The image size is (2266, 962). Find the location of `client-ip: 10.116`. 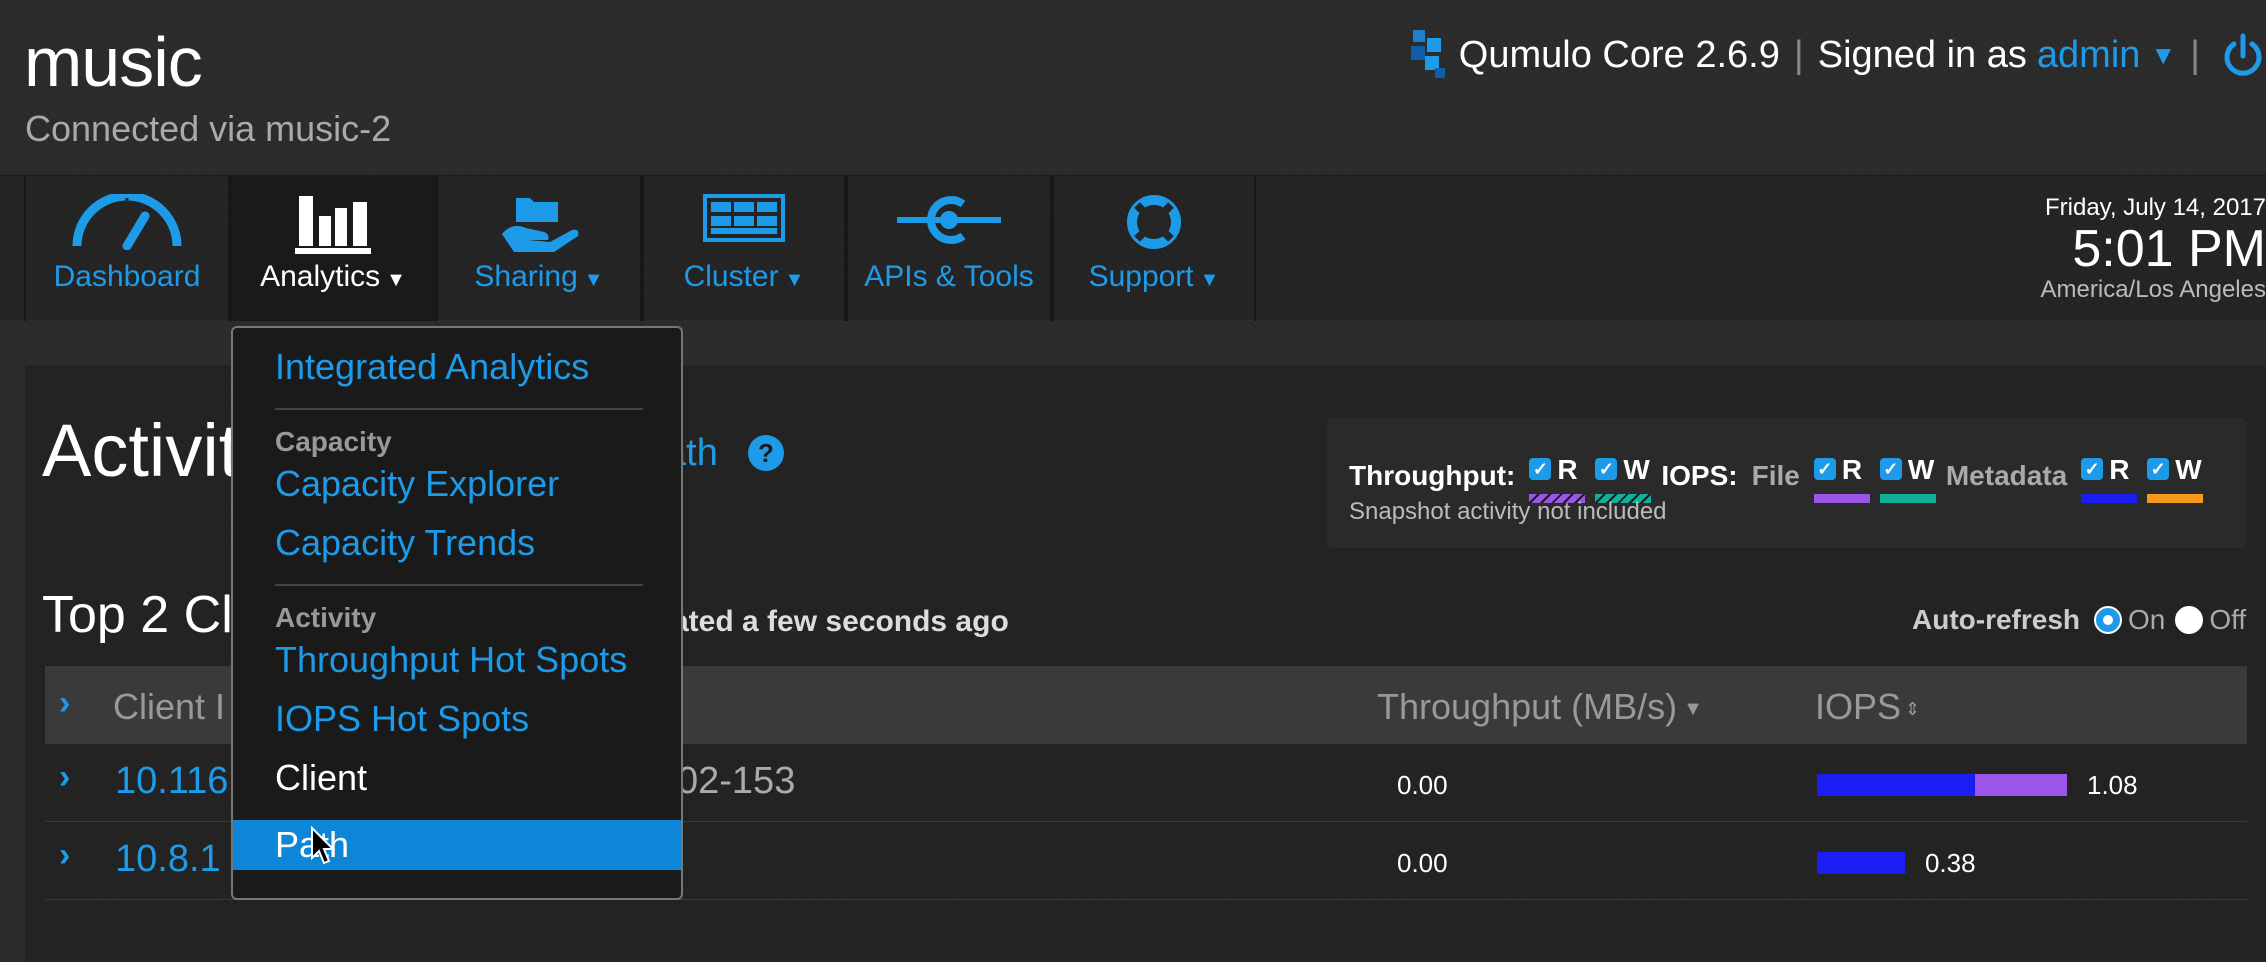

client-ip: 10.116 is located at coordinates (171, 781).